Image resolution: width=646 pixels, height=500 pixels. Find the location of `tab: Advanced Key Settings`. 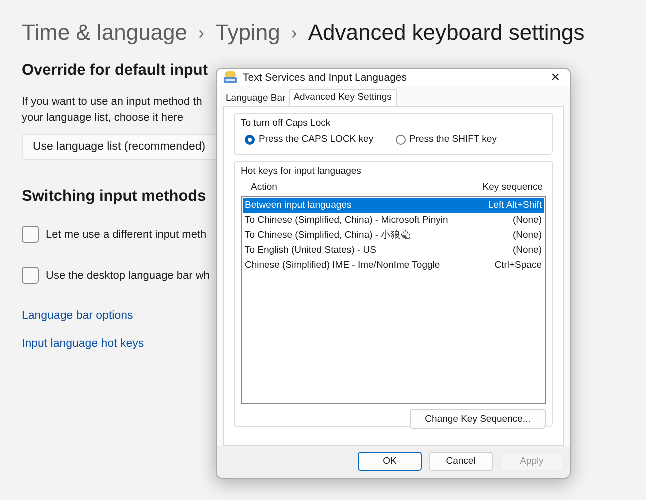

tab: Advanced Key Settings is located at coordinates (342, 97).